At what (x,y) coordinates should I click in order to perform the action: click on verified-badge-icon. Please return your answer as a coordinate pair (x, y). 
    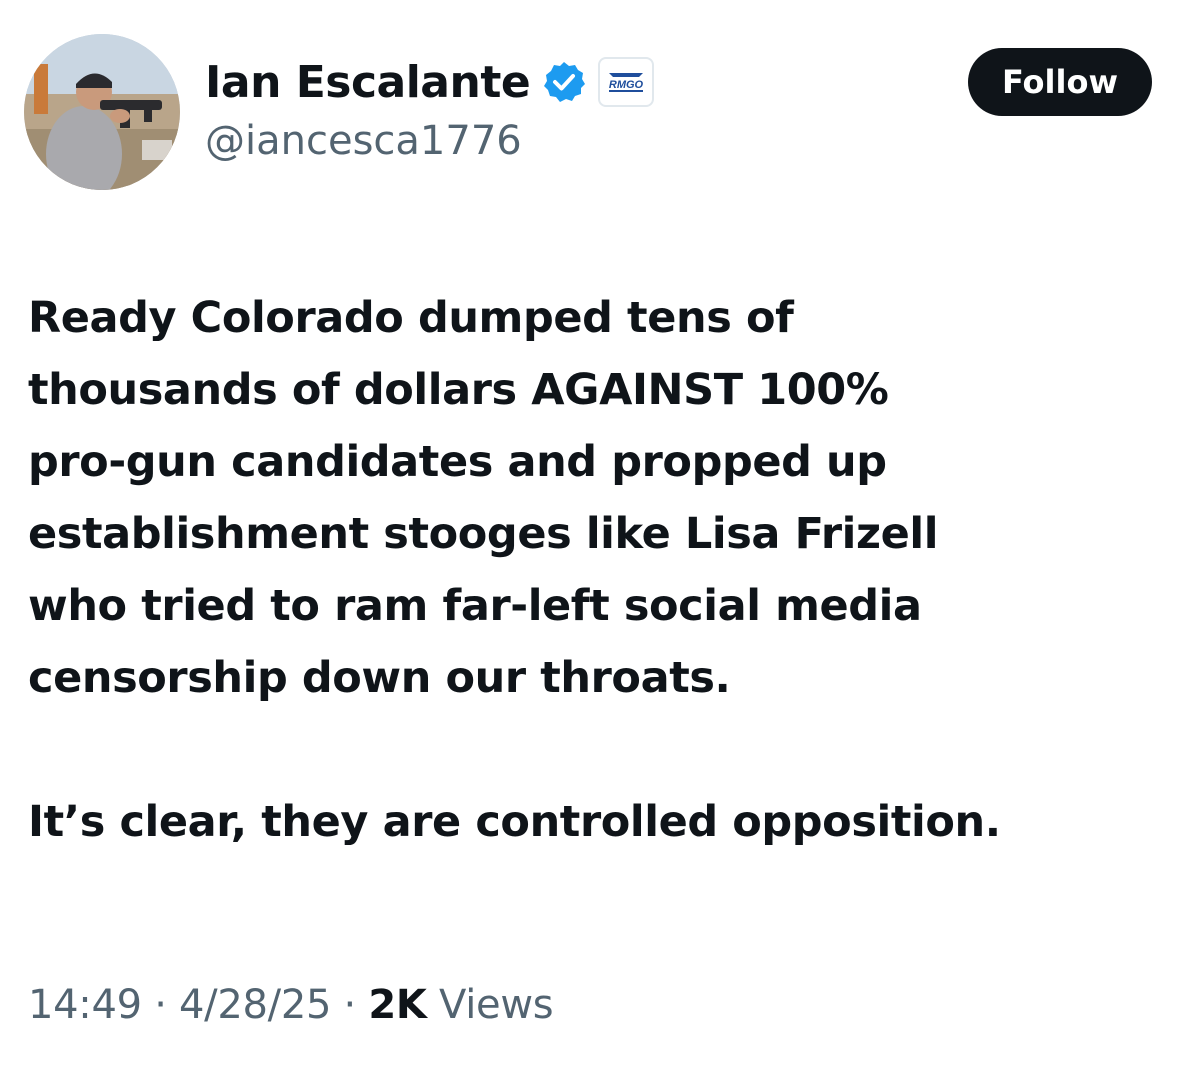
    Looking at the image, I should click on (564, 82).